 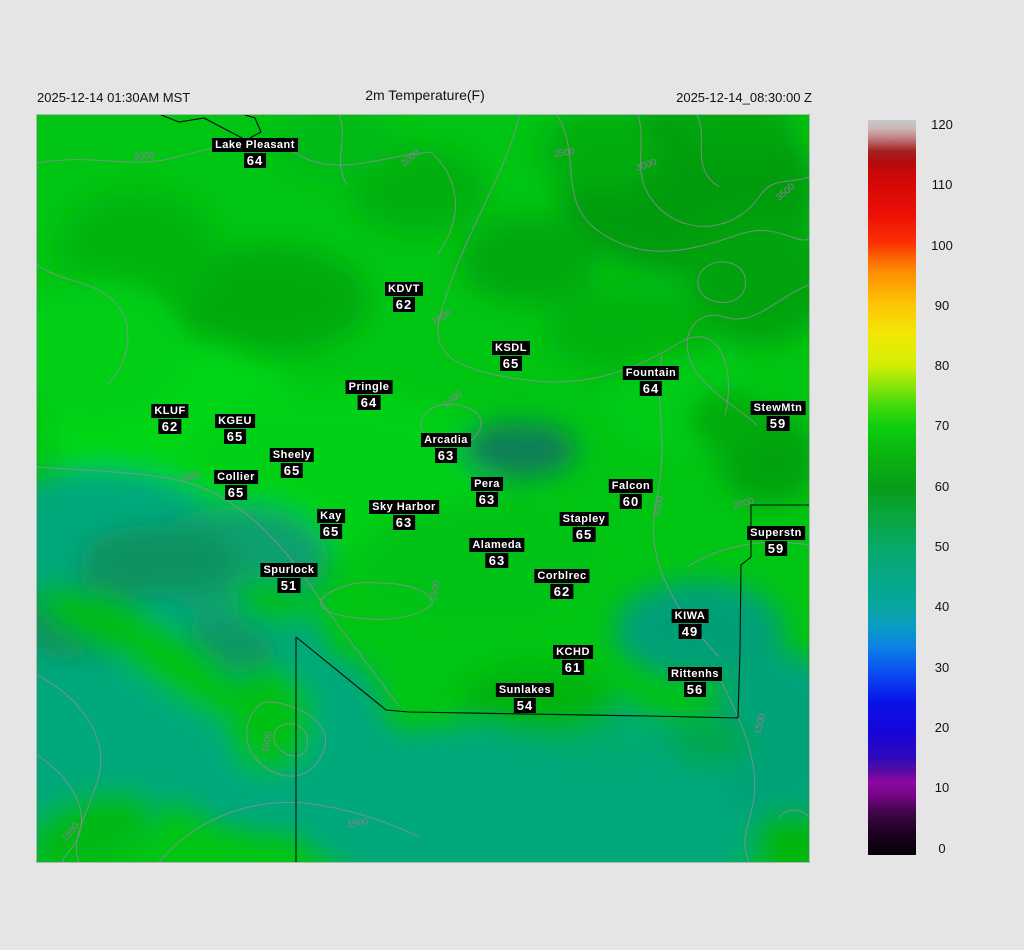 I want to click on station-name-label: Superstn, so click(x=776, y=533).